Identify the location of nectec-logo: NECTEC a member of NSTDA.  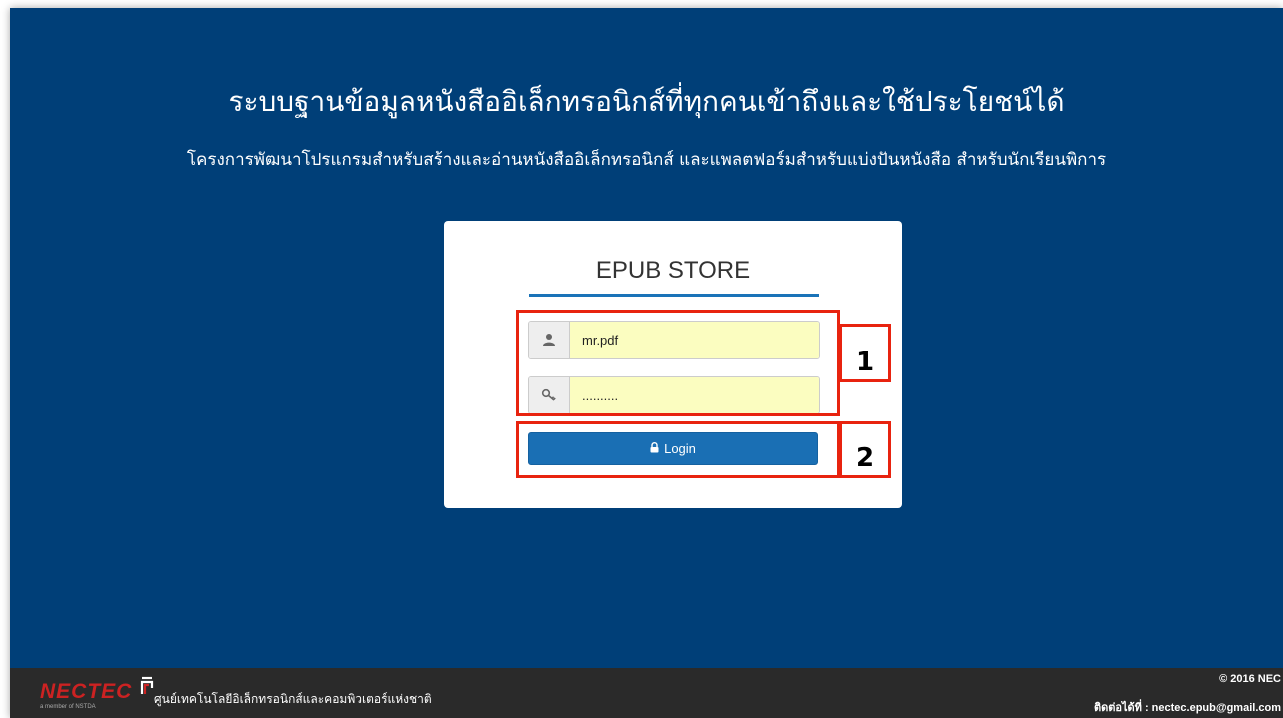
(97, 693).